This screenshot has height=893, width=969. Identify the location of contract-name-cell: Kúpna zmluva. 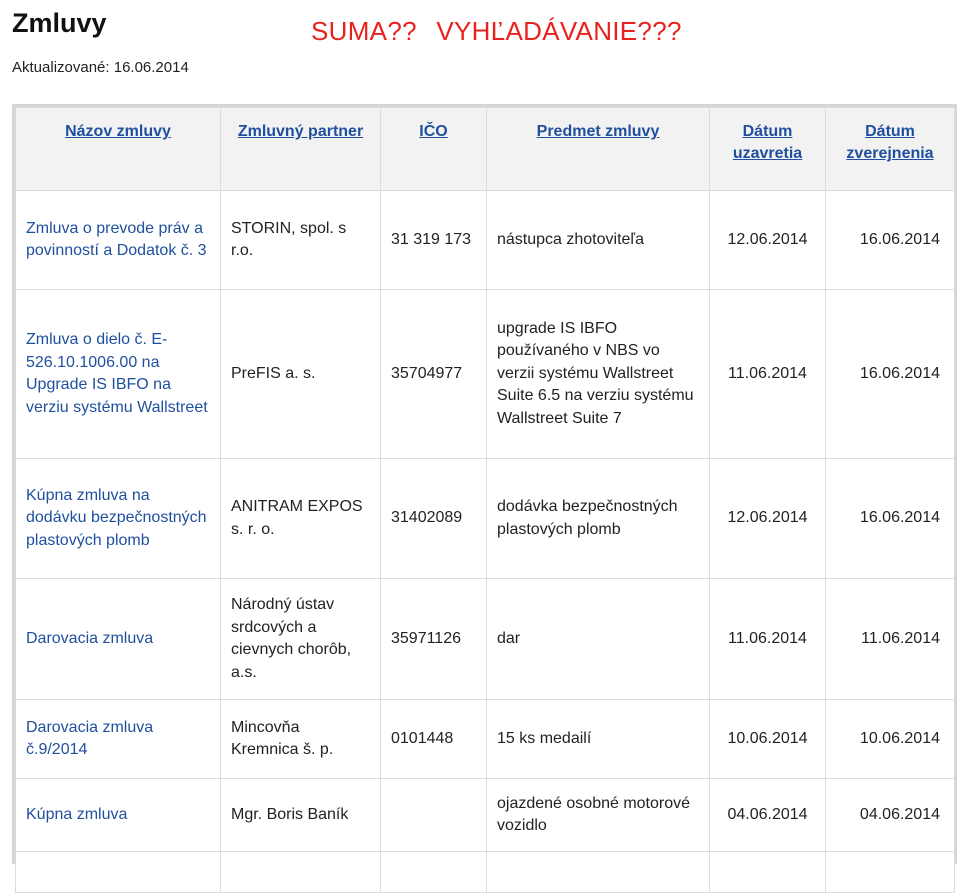
(118, 815).